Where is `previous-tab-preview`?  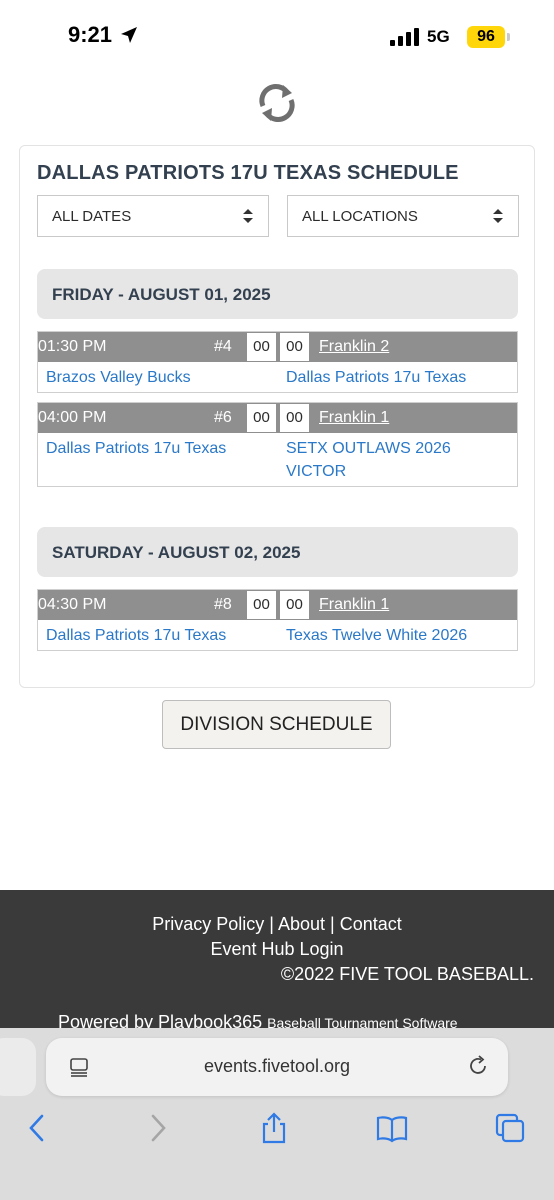
previous-tab-preview is located at coordinates (18, 1067).